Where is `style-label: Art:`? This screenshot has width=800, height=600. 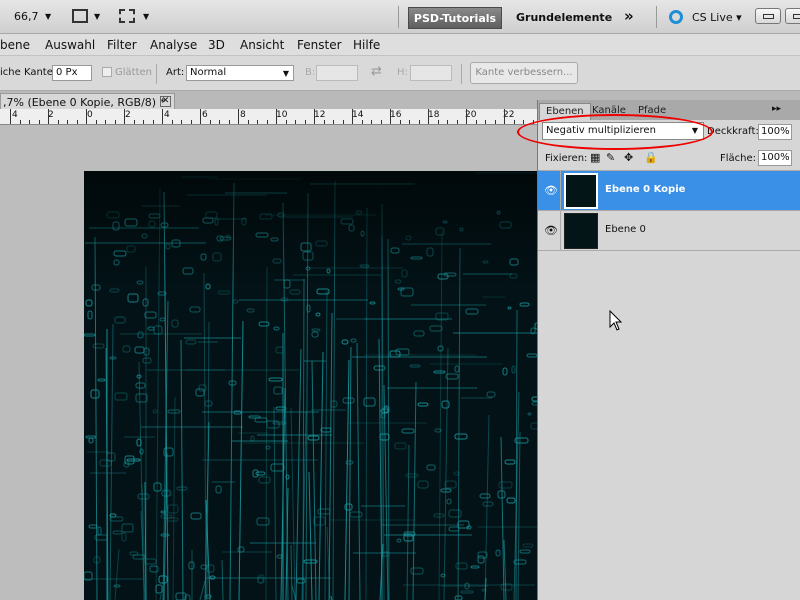 style-label: Art: is located at coordinates (175, 72).